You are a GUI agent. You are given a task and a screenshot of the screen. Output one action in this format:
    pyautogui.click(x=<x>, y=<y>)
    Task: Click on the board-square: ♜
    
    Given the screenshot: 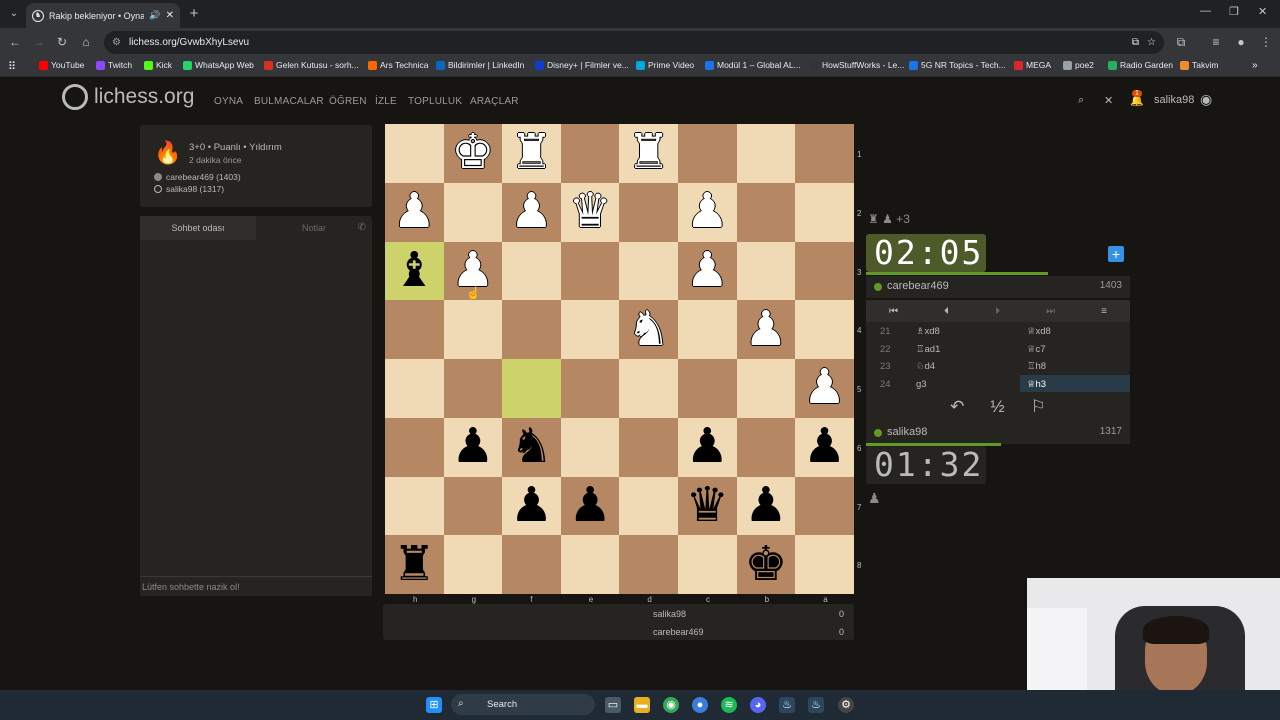 What is the action you would take?
    pyautogui.click(x=531, y=153)
    